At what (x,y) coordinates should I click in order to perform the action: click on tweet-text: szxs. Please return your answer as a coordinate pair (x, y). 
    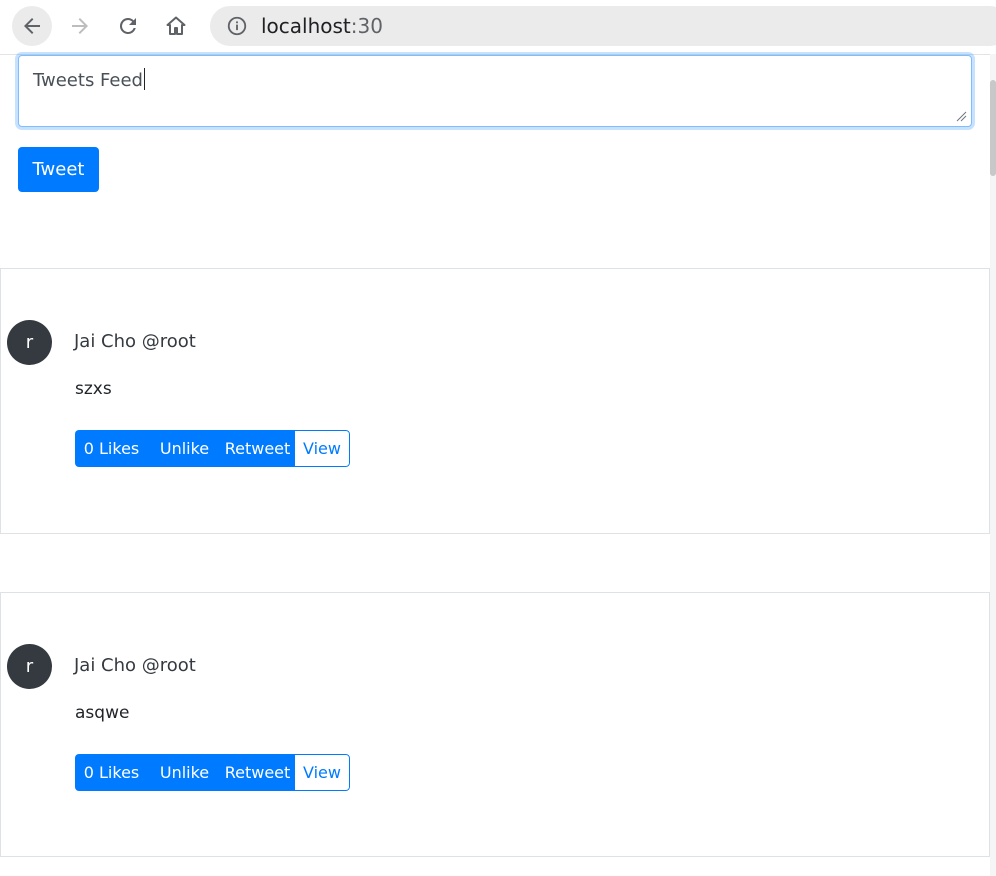
    Looking at the image, I should click on (93, 389).